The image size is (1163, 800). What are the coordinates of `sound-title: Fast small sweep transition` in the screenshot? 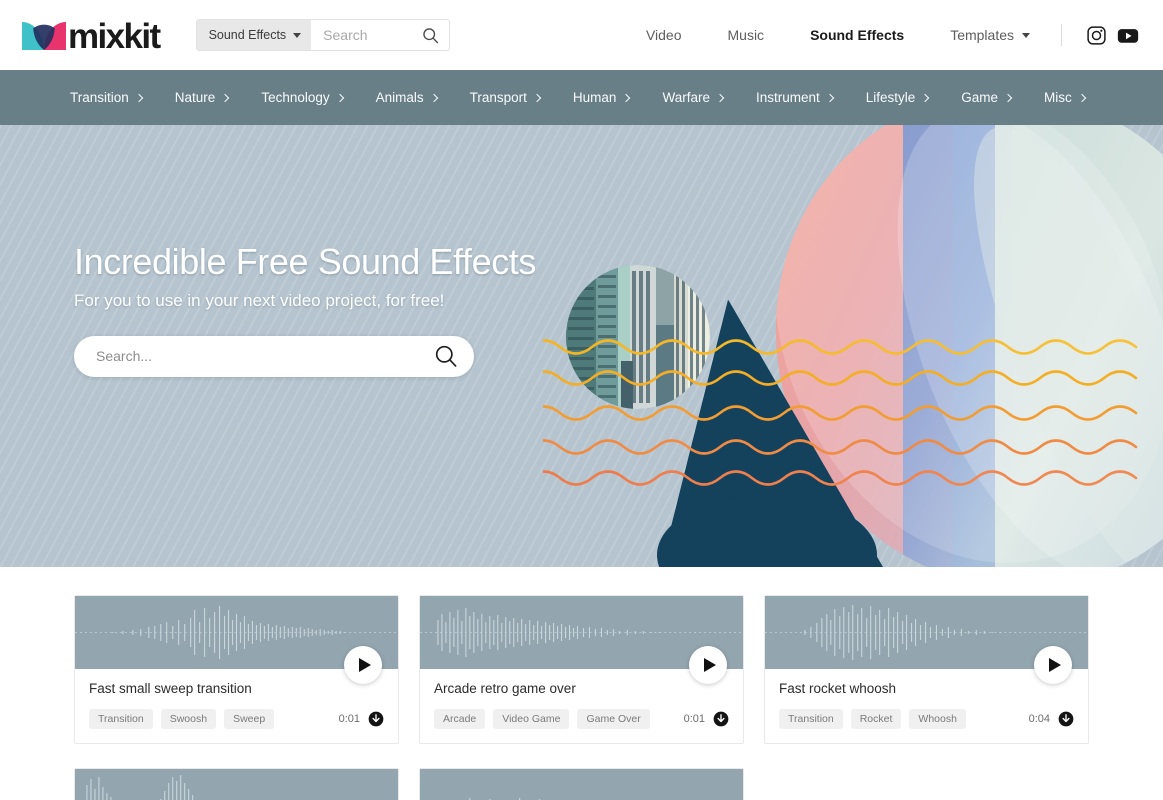 It's located at (170, 688).